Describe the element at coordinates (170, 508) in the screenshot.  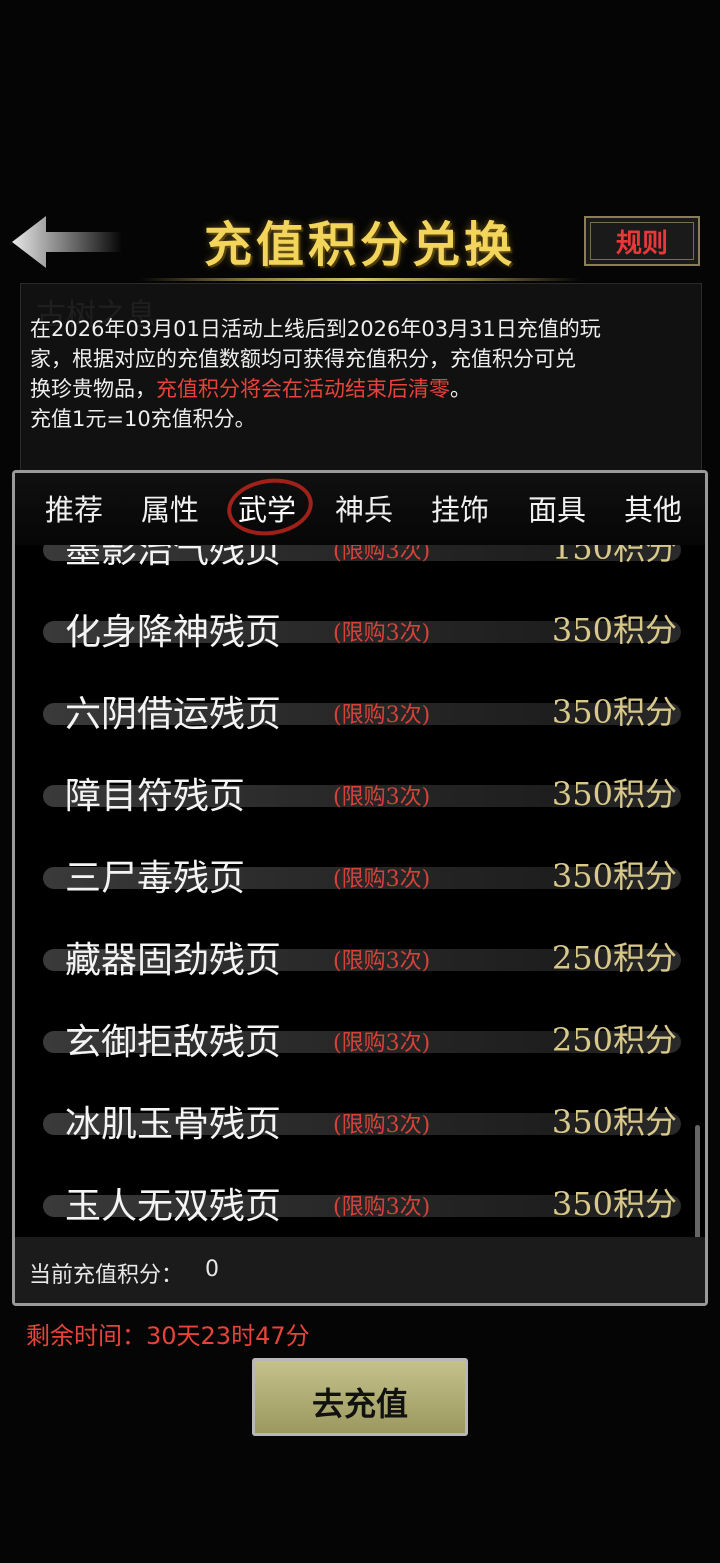
I see `tab-attributes: 属性` at that location.